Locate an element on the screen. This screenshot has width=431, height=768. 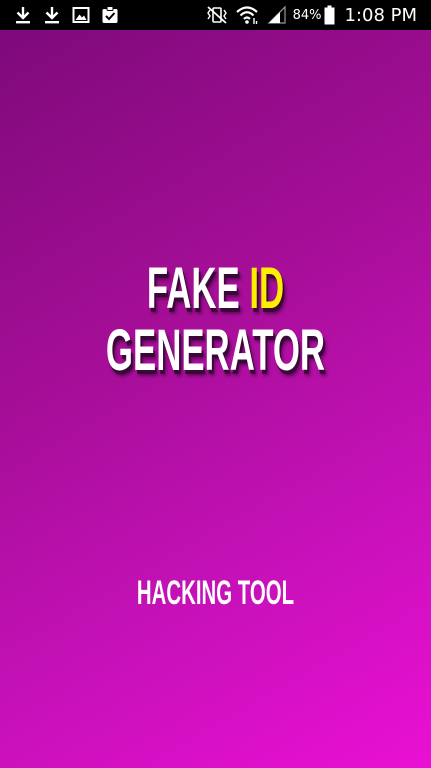
notification-icons is located at coordinates (72, 15).